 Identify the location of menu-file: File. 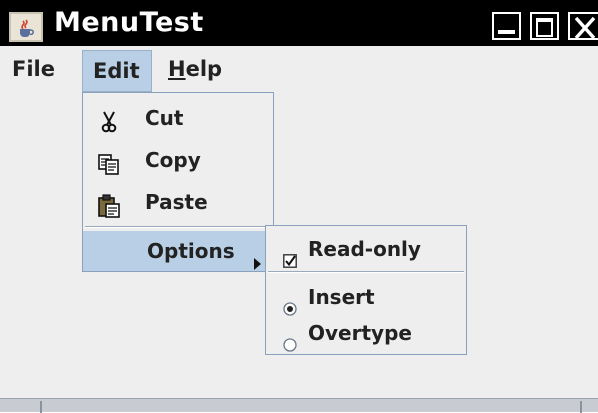
(33, 69).